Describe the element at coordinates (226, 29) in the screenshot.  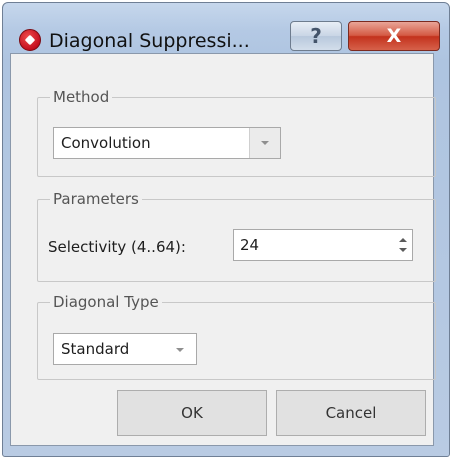
I see `title-bar: Diagonal Suppressi... ? X` at that location.